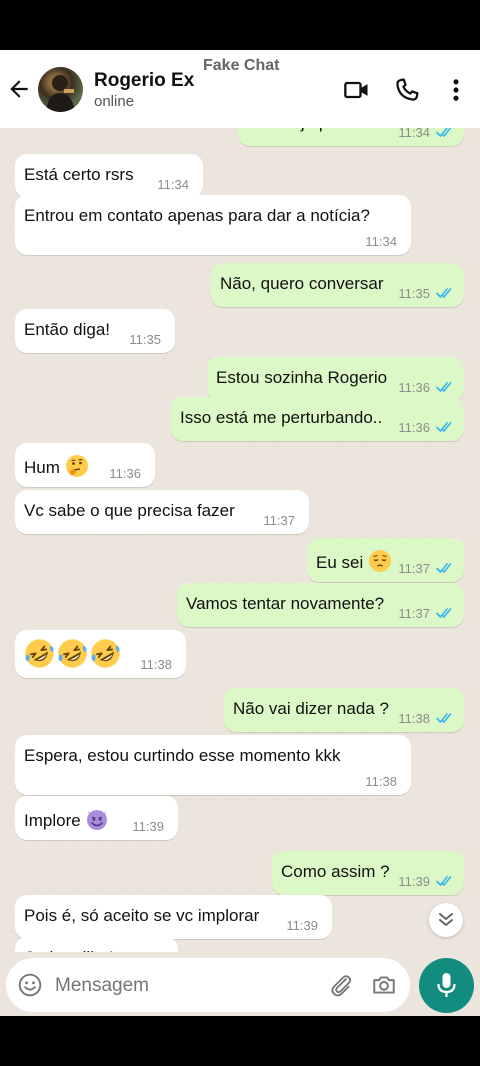 The width and height of the screenshot is (480, 1066). I want to click on message-content: Pois é, só aceito se vc implorar, so click(141, 916).